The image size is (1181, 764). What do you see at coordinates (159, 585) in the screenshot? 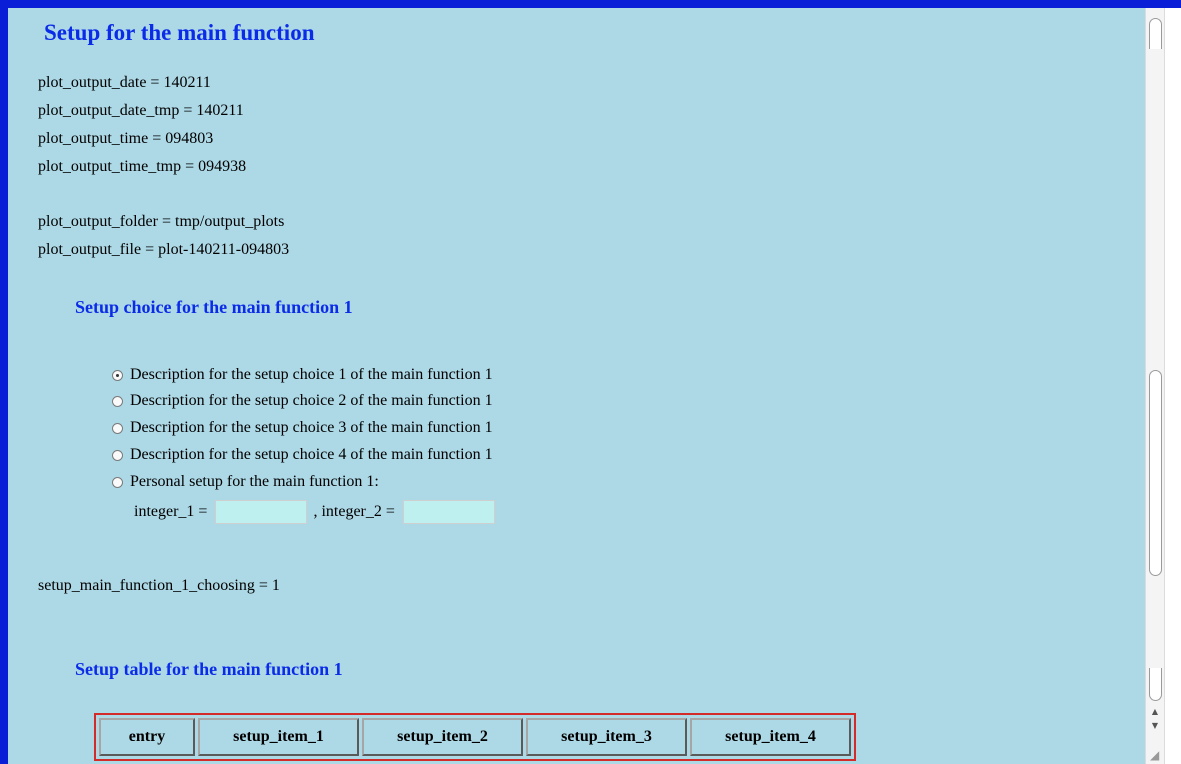
I see `choosing-value-line: setup_main_function_1_choosing = 1` at bounding box center [159, 585].